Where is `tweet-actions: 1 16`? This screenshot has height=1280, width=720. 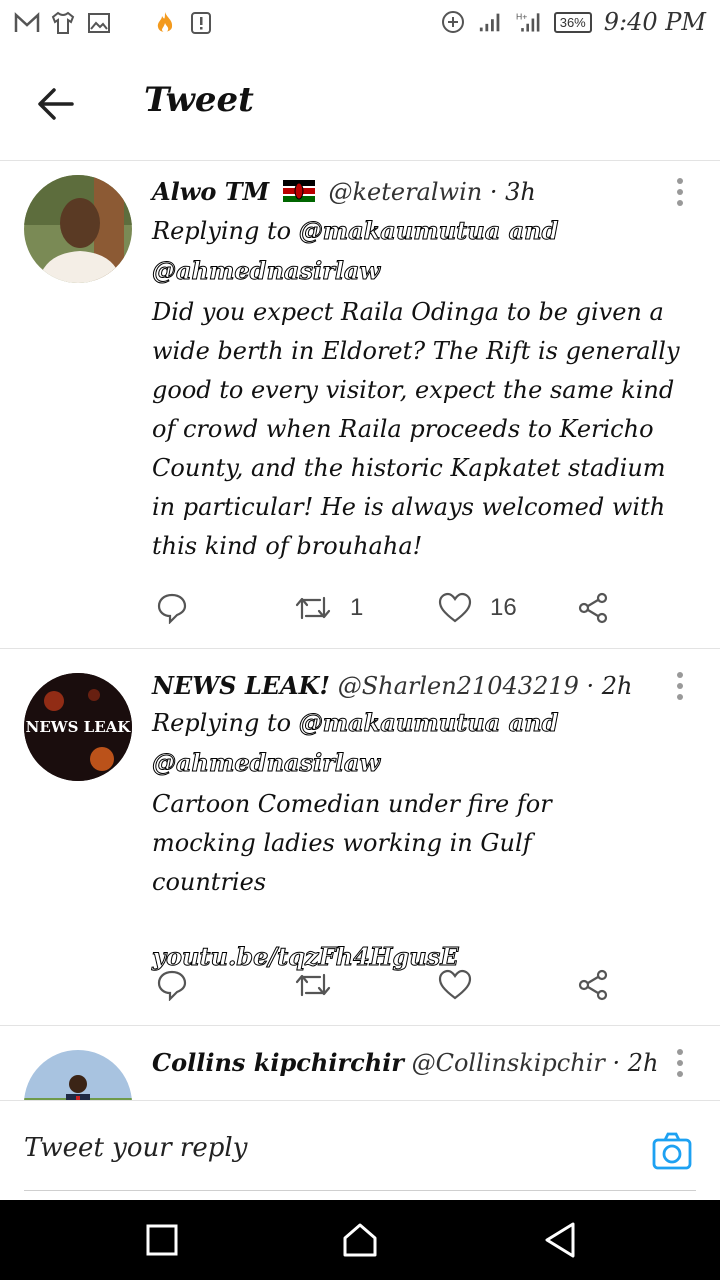
tweet-actions: 1 16 is located at coordinates (392, 608).